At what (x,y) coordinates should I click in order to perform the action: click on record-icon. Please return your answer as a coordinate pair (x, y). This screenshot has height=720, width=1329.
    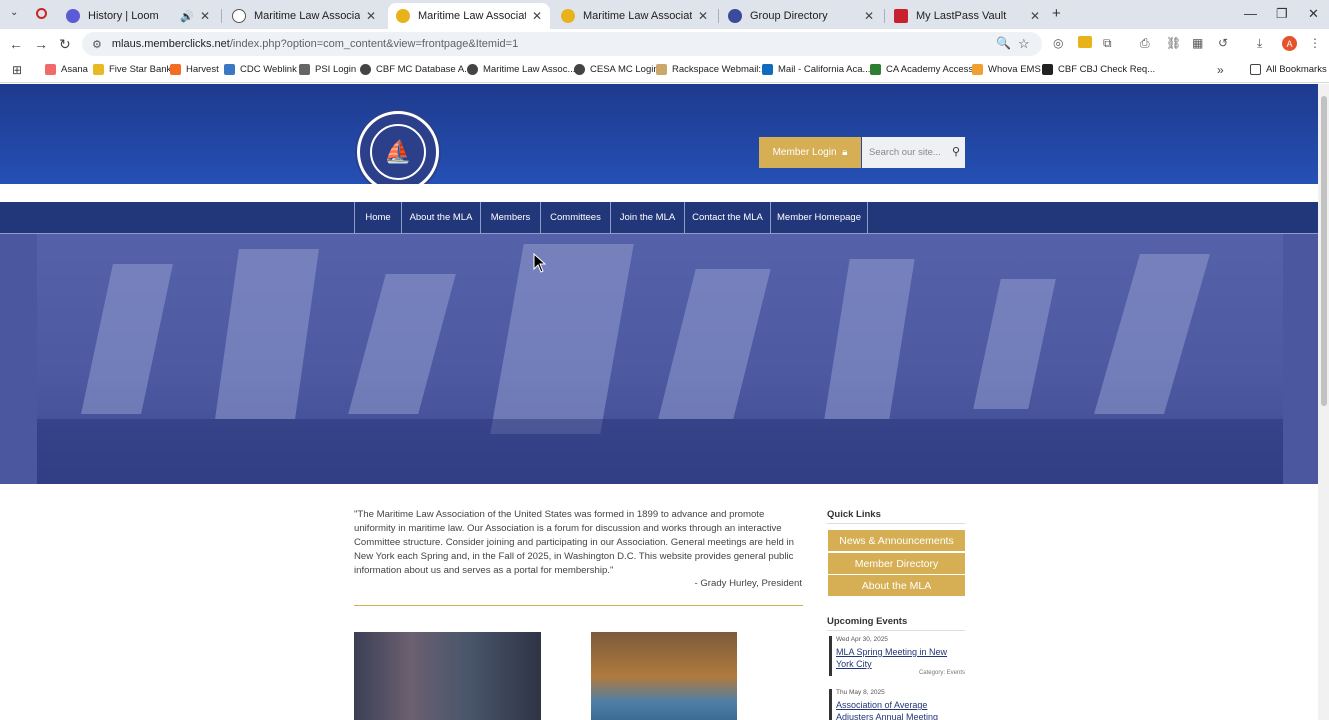
    Looking at the image, I should click on (41, 13).